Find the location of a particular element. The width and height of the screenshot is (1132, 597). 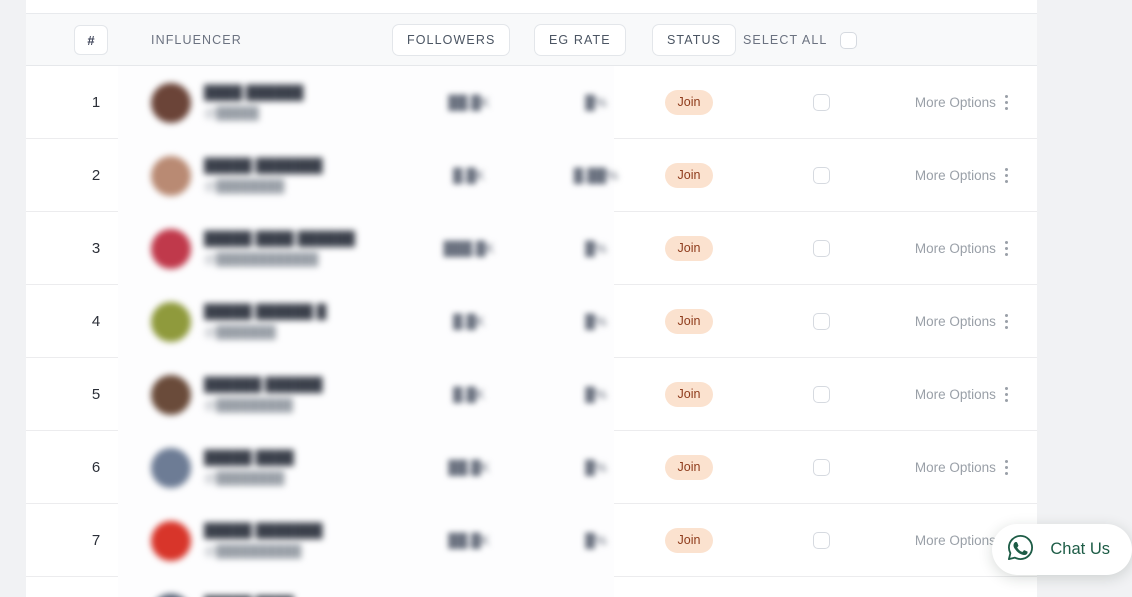

influencer-handle: @████████████ is located at coordinates (261, 258).